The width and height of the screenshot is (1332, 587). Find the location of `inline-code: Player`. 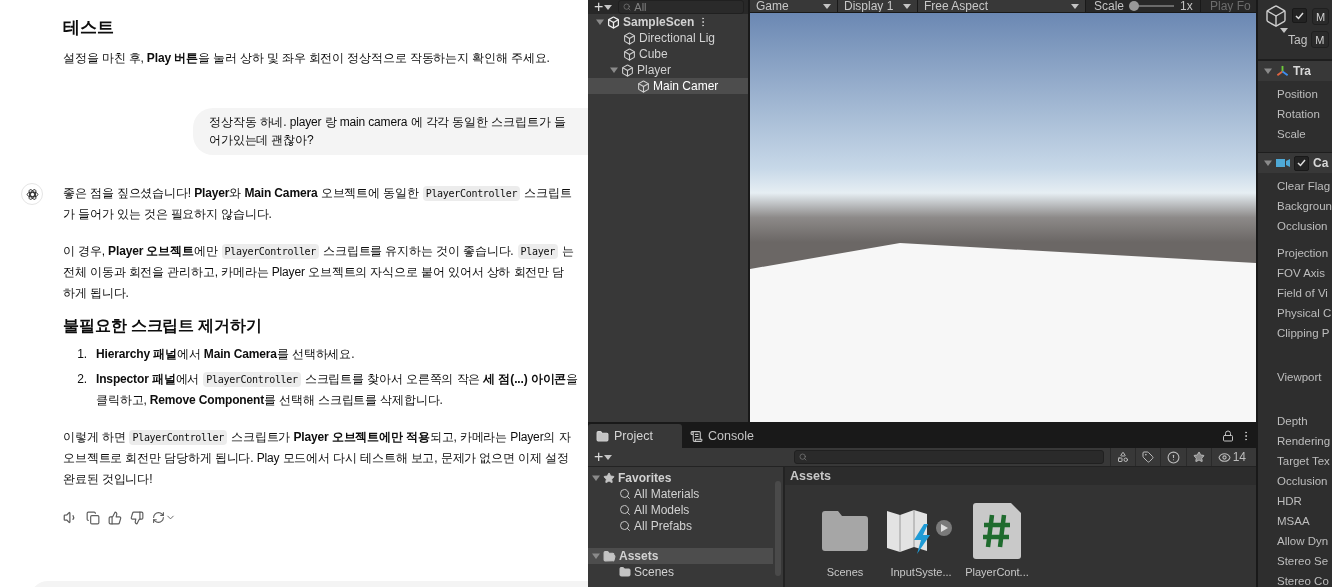

inline-code: Player is located at coordinates (537, 251).